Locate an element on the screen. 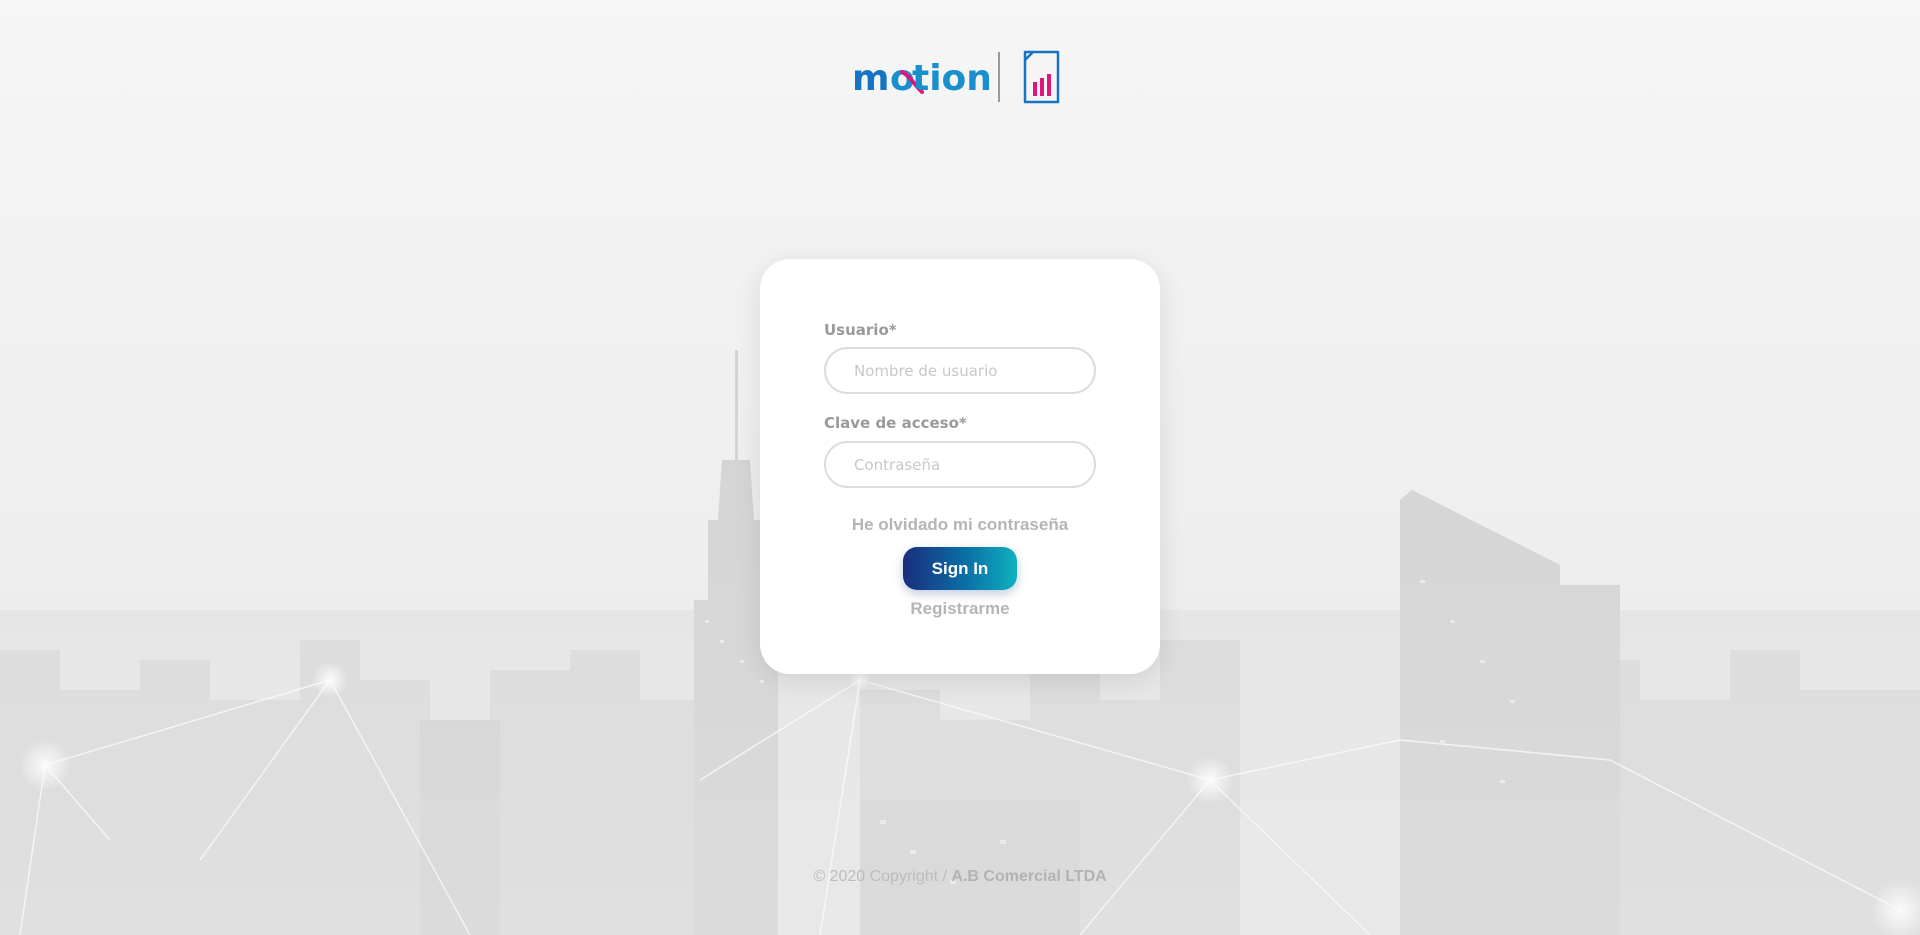 Image resolution: width=1920 pixels, height=935 pixels. copyright-prefix: © 2020 Copyright / is located at coordinates (882, 876).